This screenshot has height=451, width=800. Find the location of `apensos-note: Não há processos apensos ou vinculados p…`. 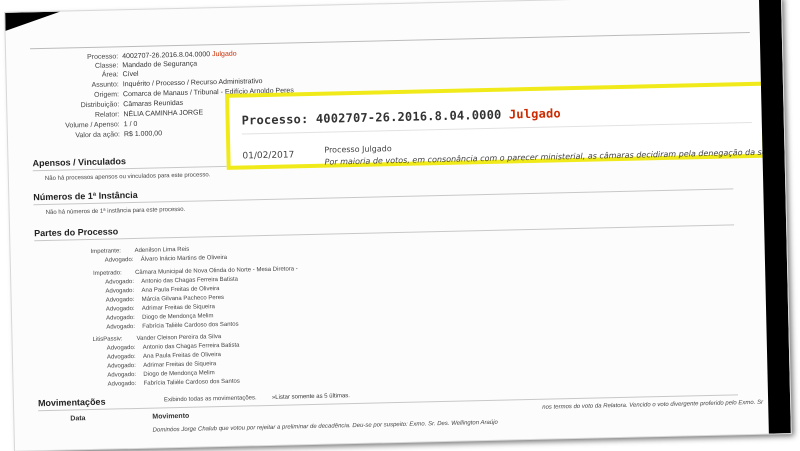

apensos-note: Não há processos apensos ou vinculados p… is located at coordinates (127, 177).